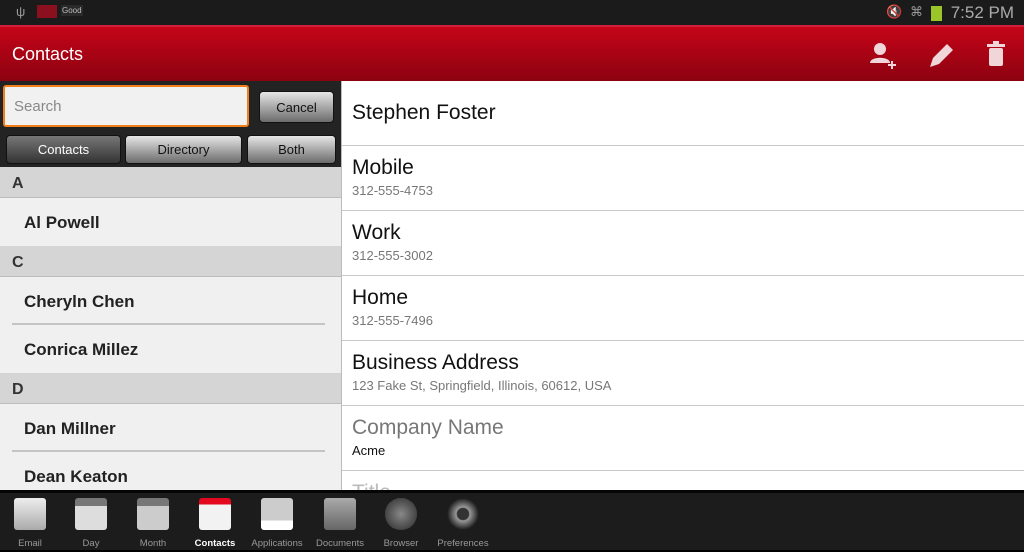 Image resolution: width=1024 pixels, height=552 pixels. What do you see at coordinates (683, 113) in the screenshot?
I see `contact-name-row: Stephen Foster` at bounding box center [683, 113].